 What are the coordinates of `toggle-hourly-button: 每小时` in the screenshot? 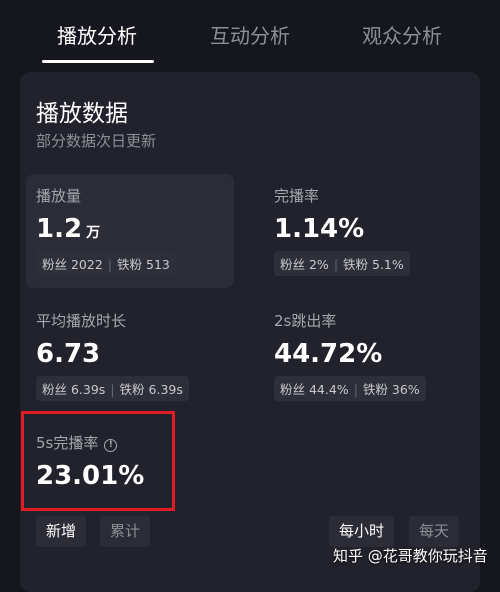 It's located at (362, 531).